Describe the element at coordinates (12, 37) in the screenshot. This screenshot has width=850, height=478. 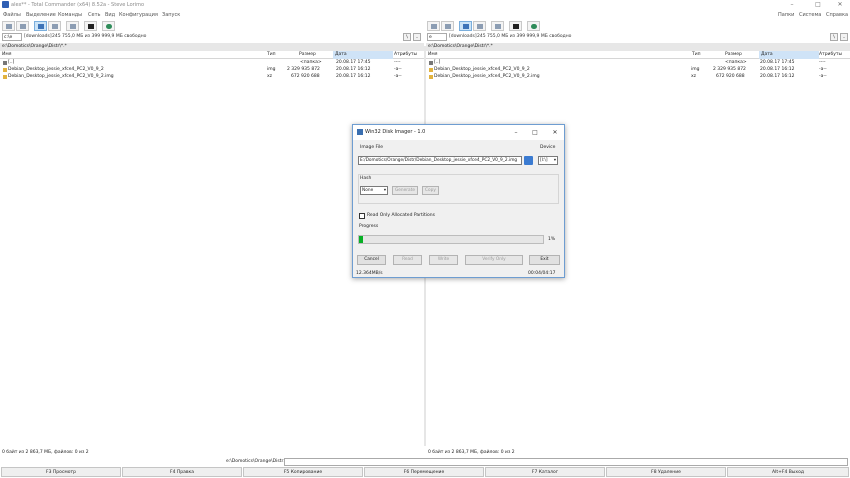
I see `left-drive-select: c:\e` at that location.